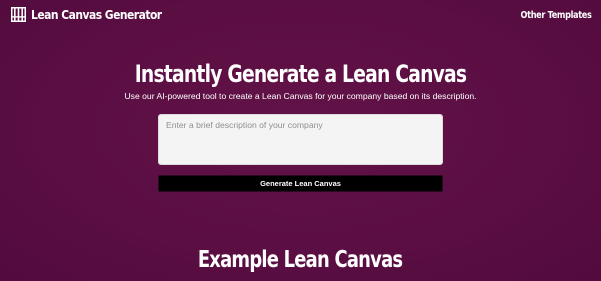 The image size is (601, 281). I want to click on brand-title: Lean Canvas Generator, so click(96, 14).